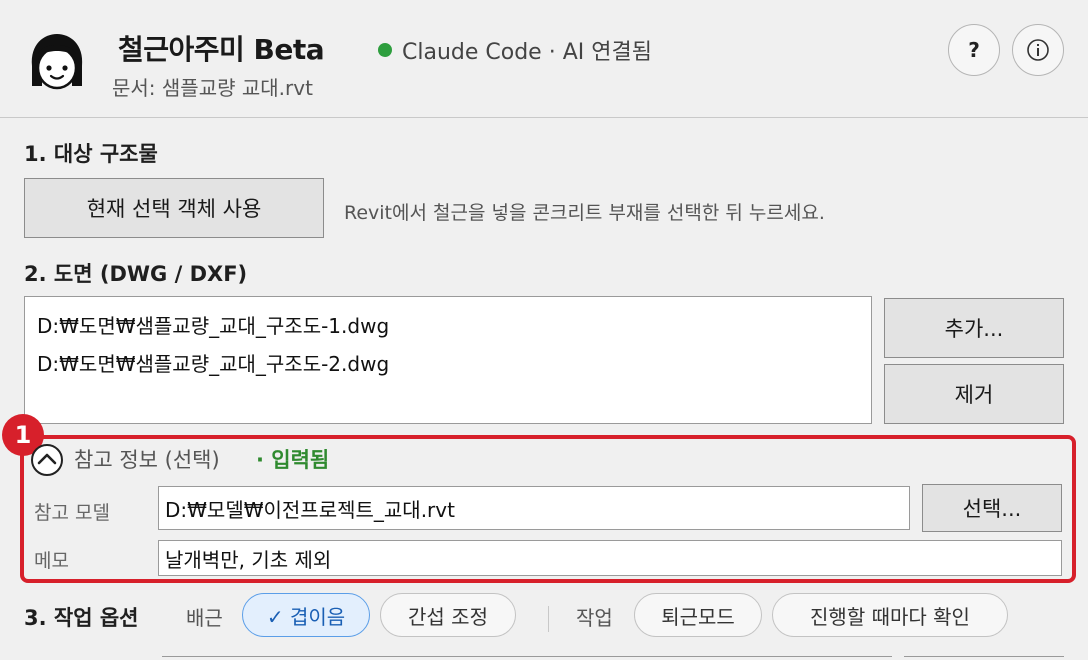  Describe the element at coordinates (527, 52) in the screenshot. I see `status-text: Claude Code · AI 연결됨` at that location.